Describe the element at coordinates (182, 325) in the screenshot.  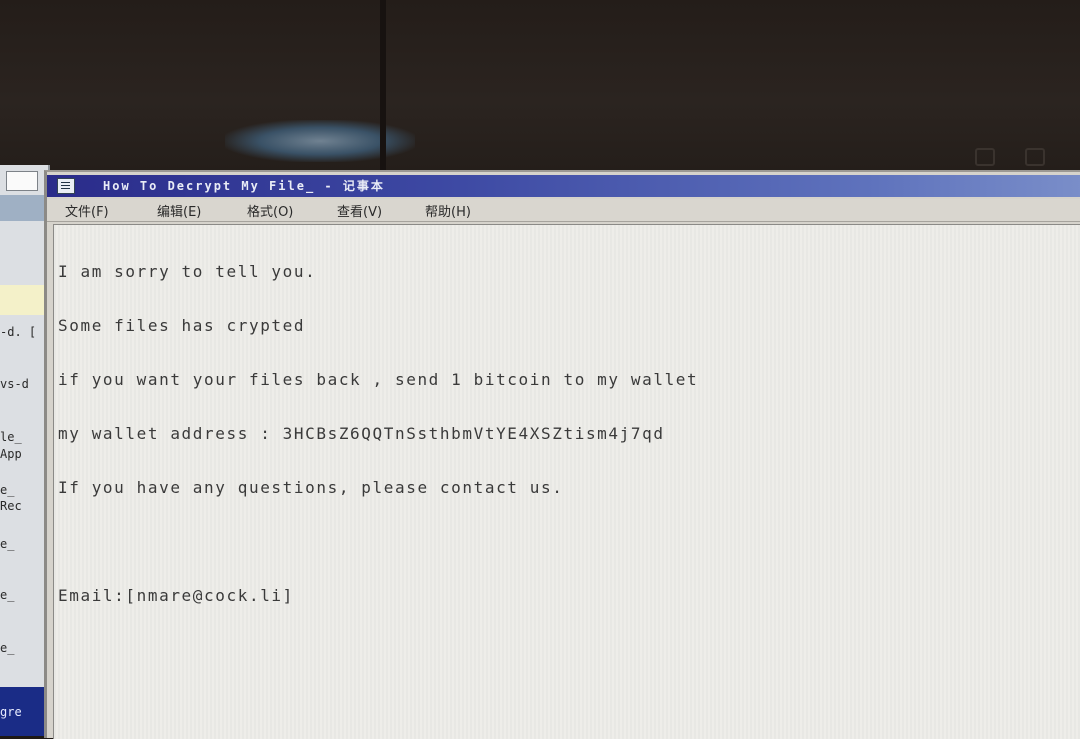
I see `note-line: Some files has crypted` at that location.